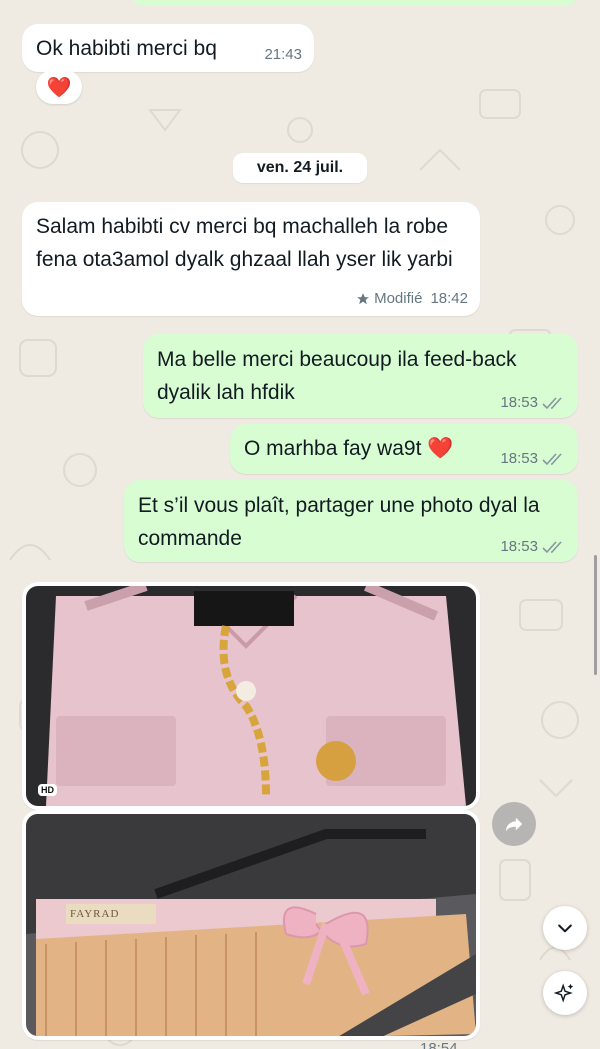  What do you see at coordinates (363, 299) in the screenshot?
I see `star-icon` at bounding box center [363, 299].